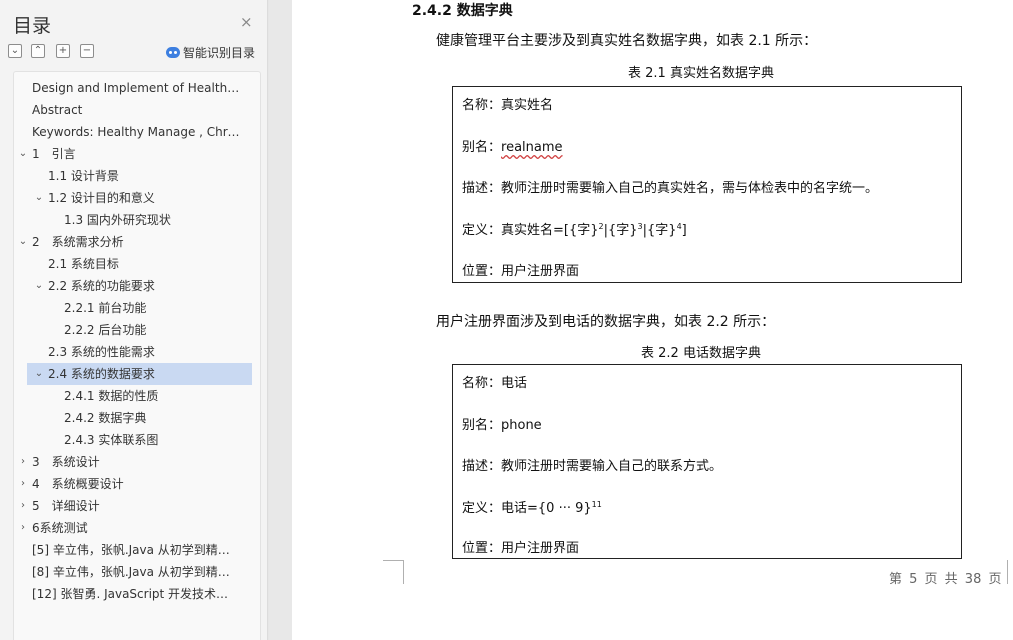  I want to click on smart-toc-button: 智能识别目录, so click(210, 52).